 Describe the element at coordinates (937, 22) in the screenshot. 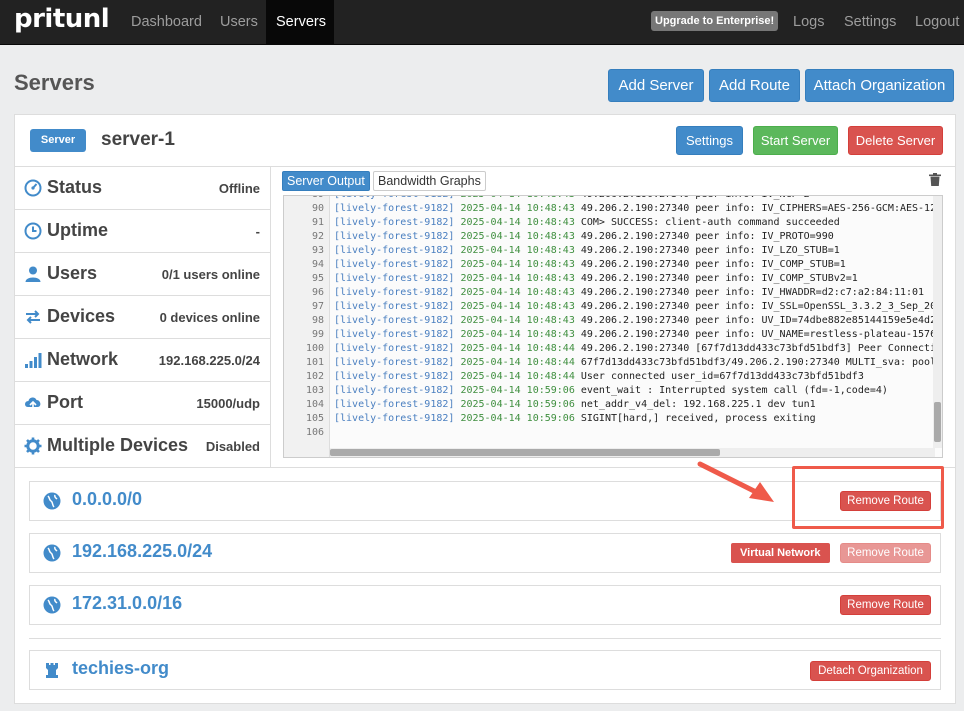

I see `nav-logout: Logout` at that location.